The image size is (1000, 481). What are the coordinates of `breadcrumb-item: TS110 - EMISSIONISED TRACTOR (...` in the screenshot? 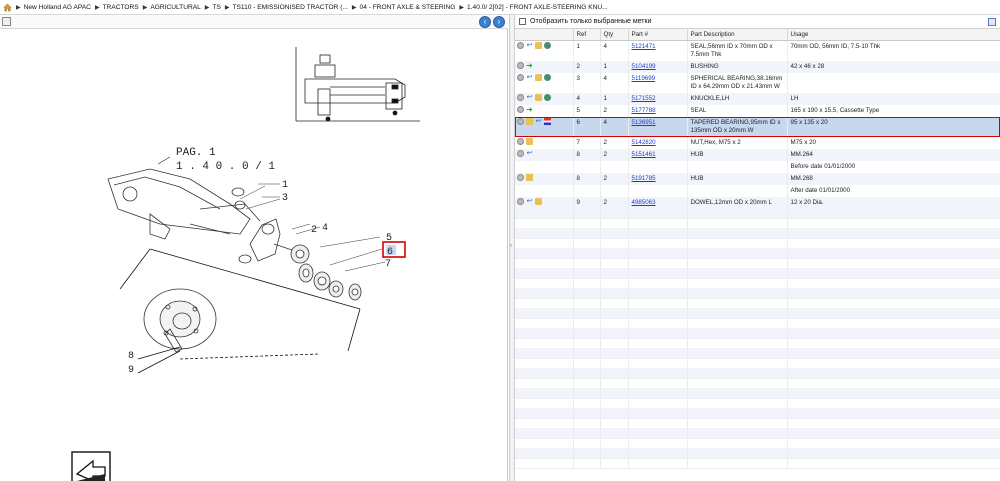 It's located at (289, 7).